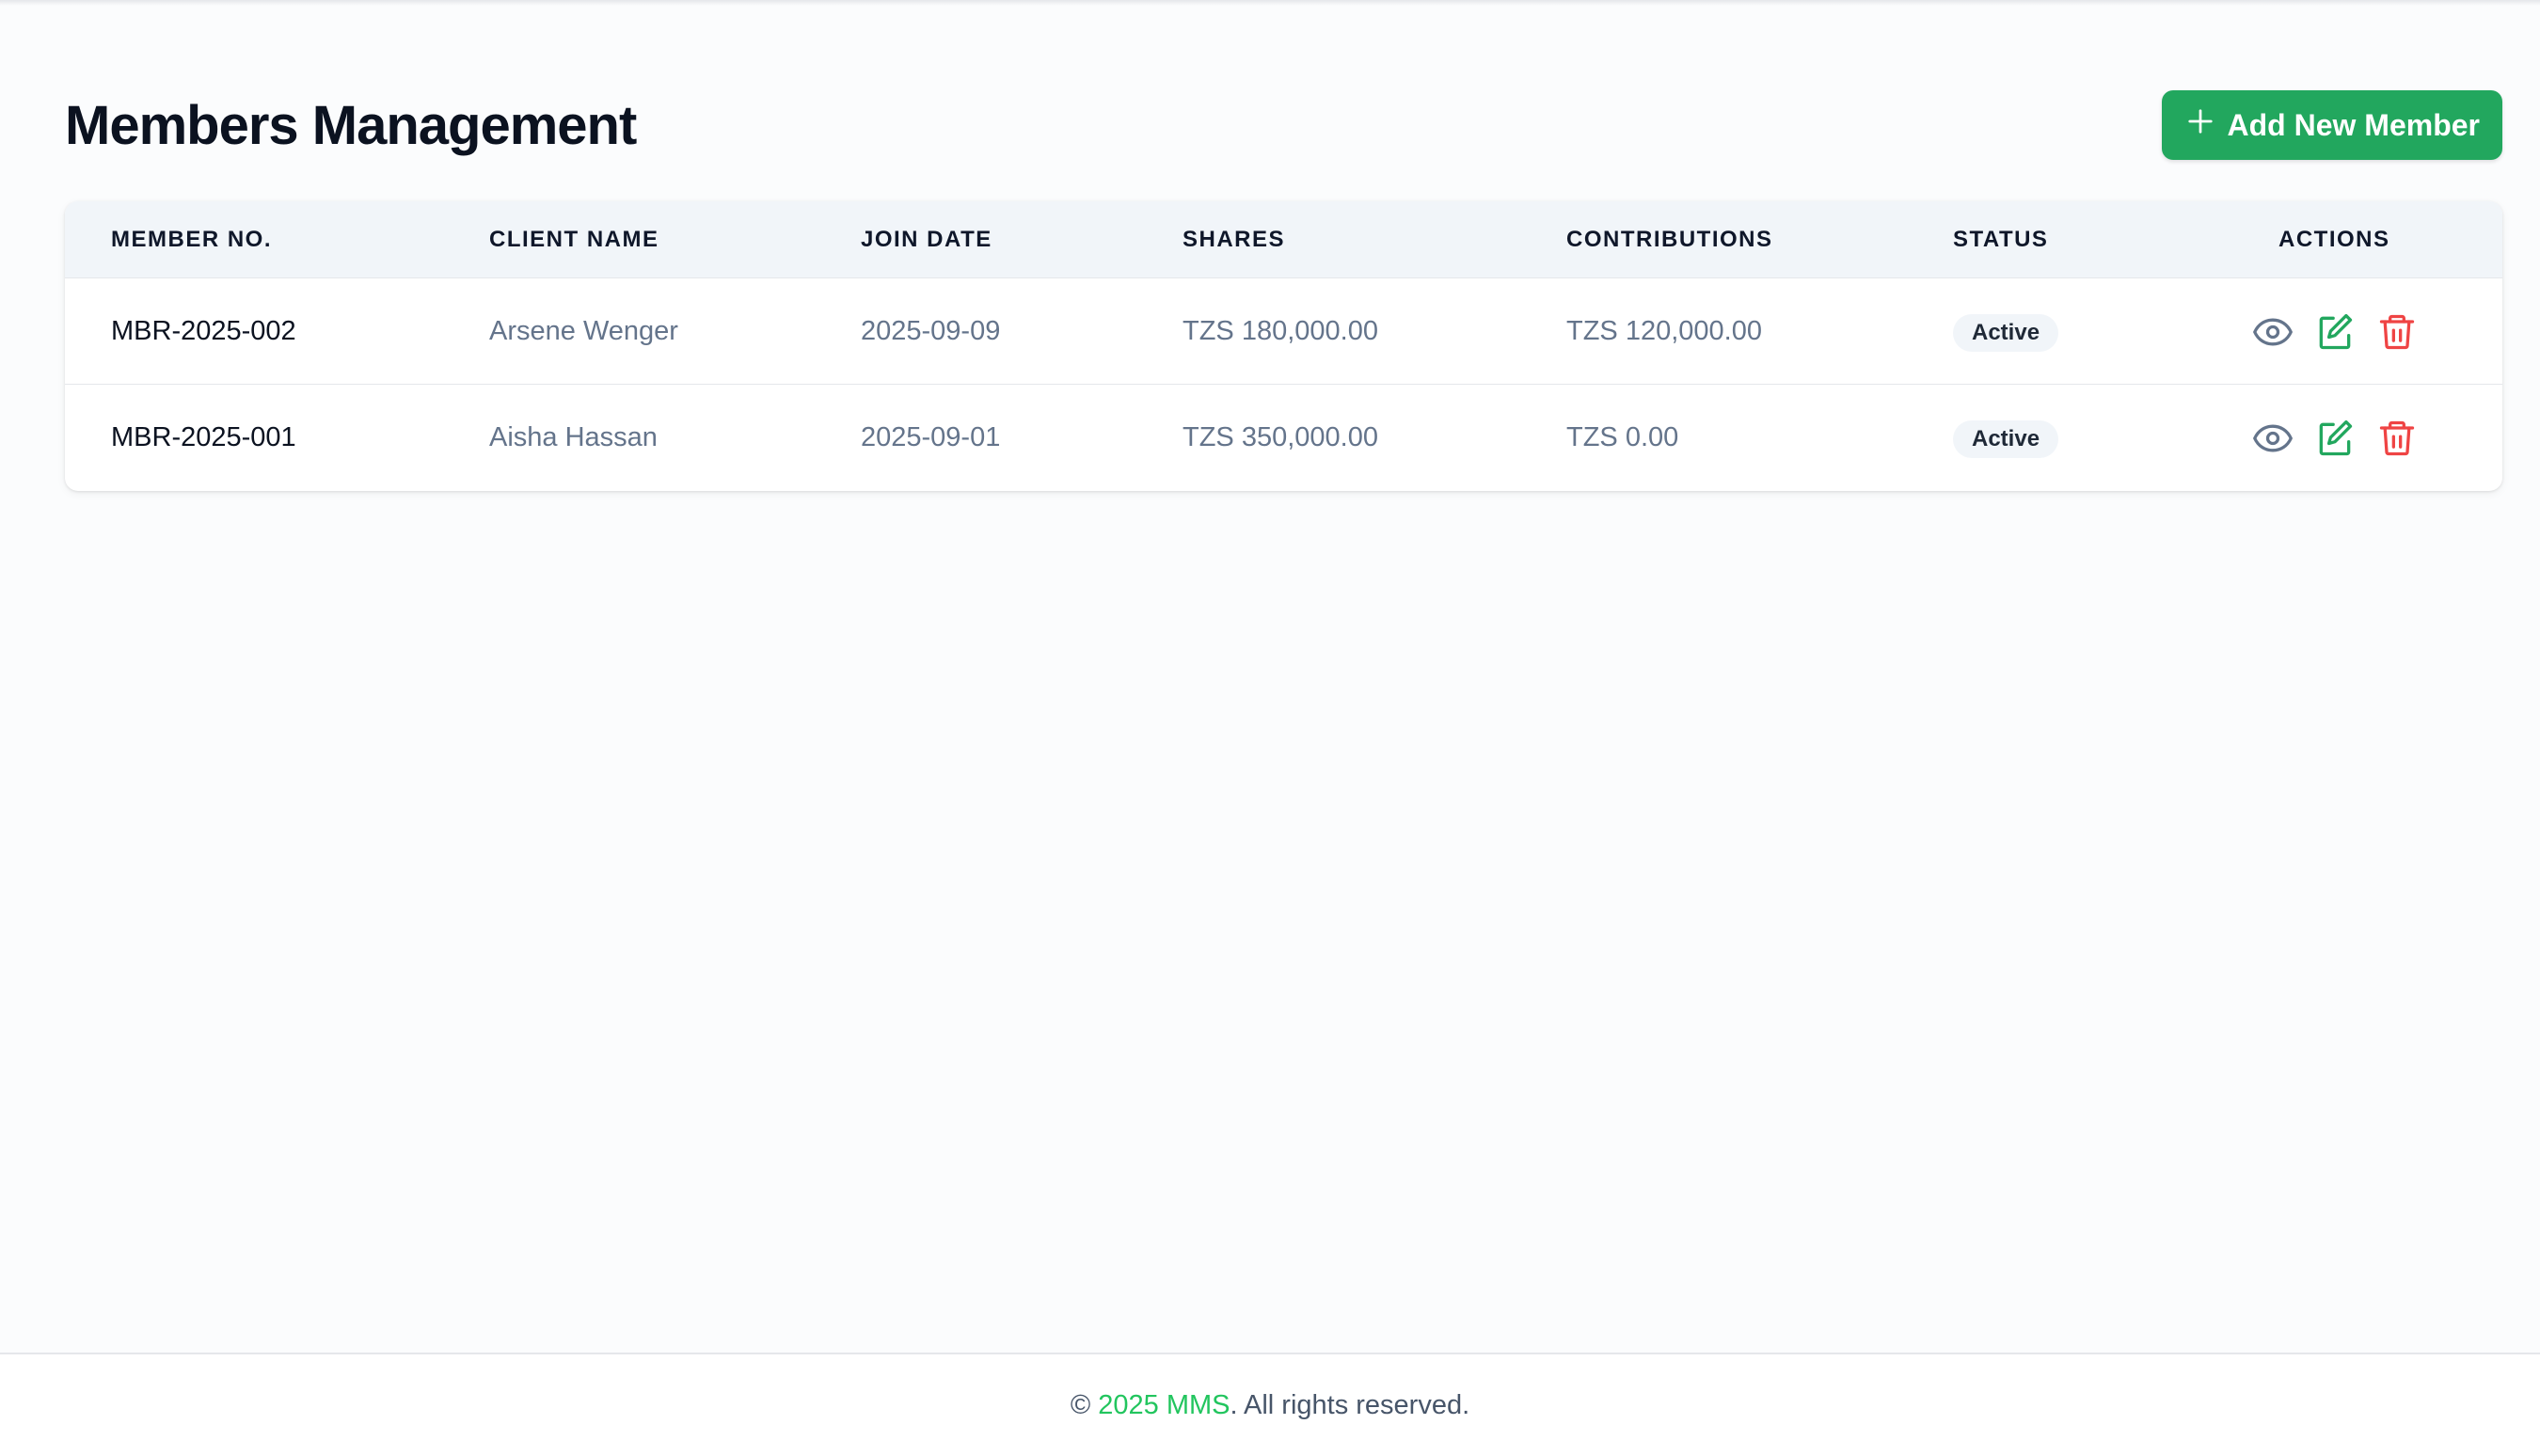  I want to click on add-new-member-button: Add New Member, so click(2332, 125).